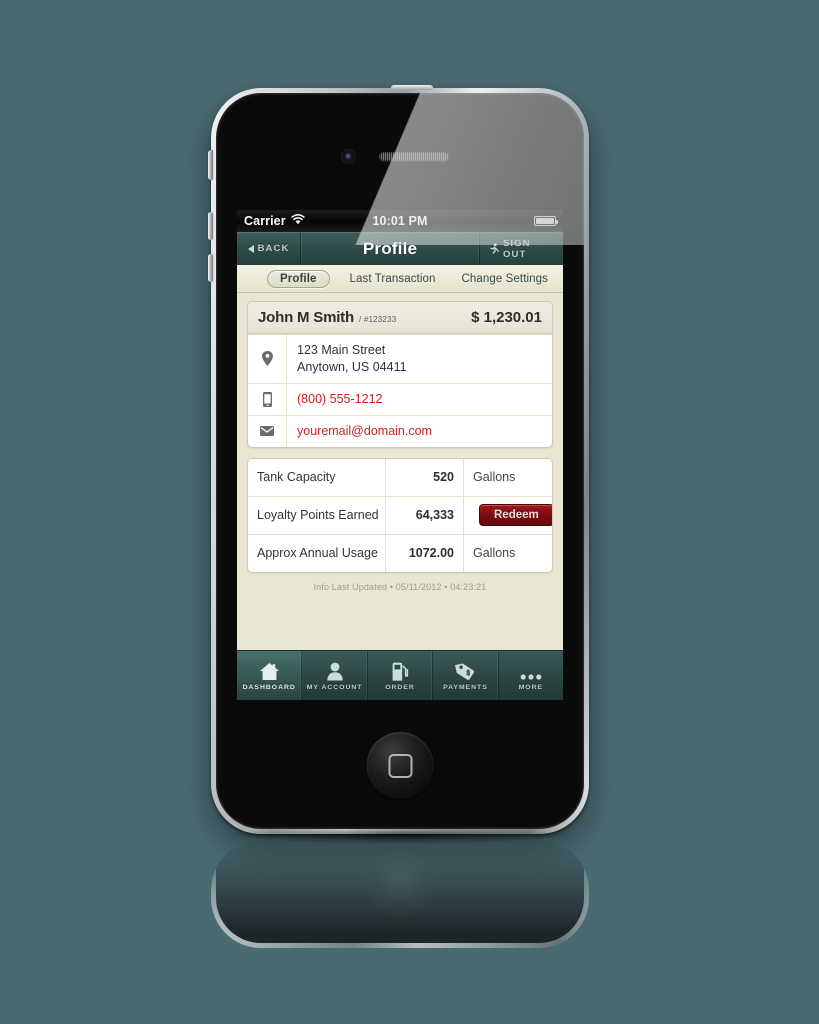 The image size is (819, 1024). I want to click on tab-profile: Profile, so click(298, 278).